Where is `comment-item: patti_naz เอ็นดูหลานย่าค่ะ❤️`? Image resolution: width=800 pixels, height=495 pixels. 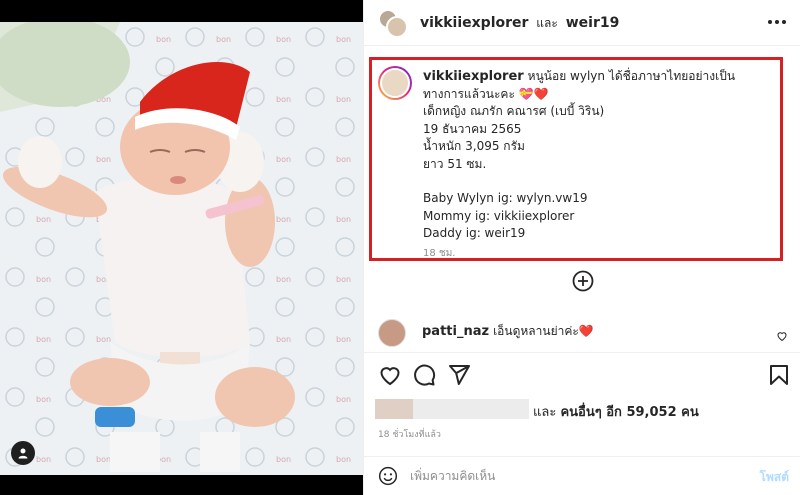
comment-item: patti_naz เอ็นดูหลานย่าค่ะ❤️ is located at coordinates (583, 334).